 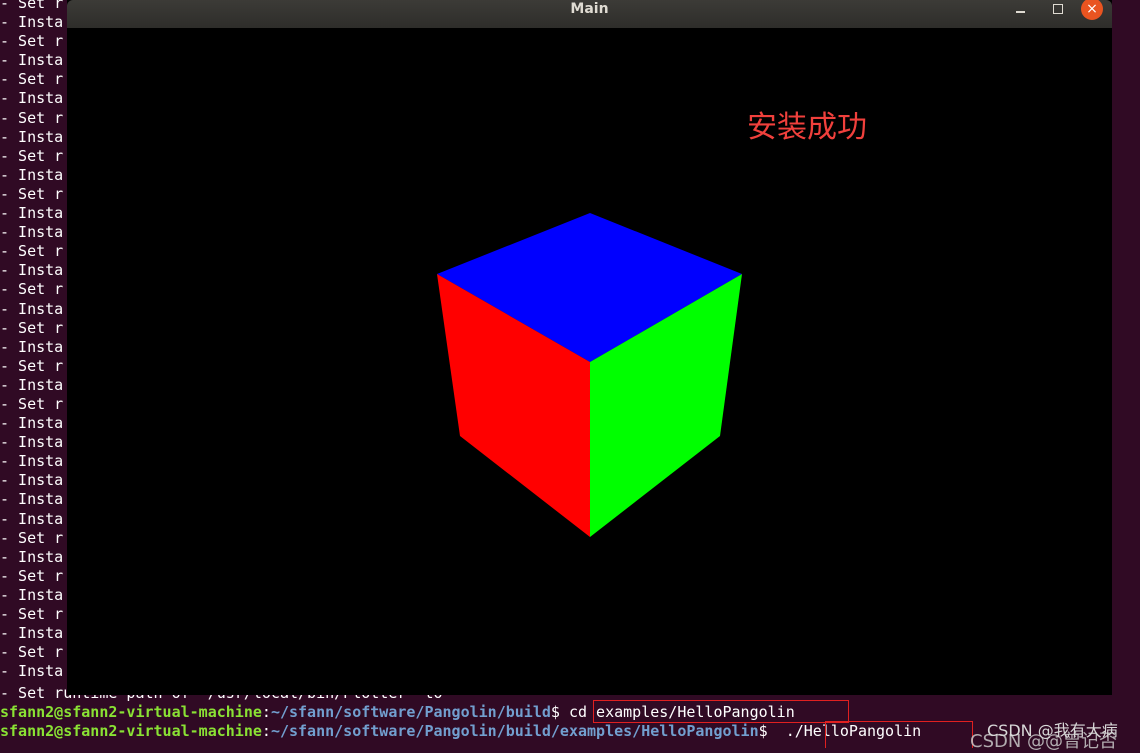 I want to click on minimize-button, so click(x=1021, y=10).